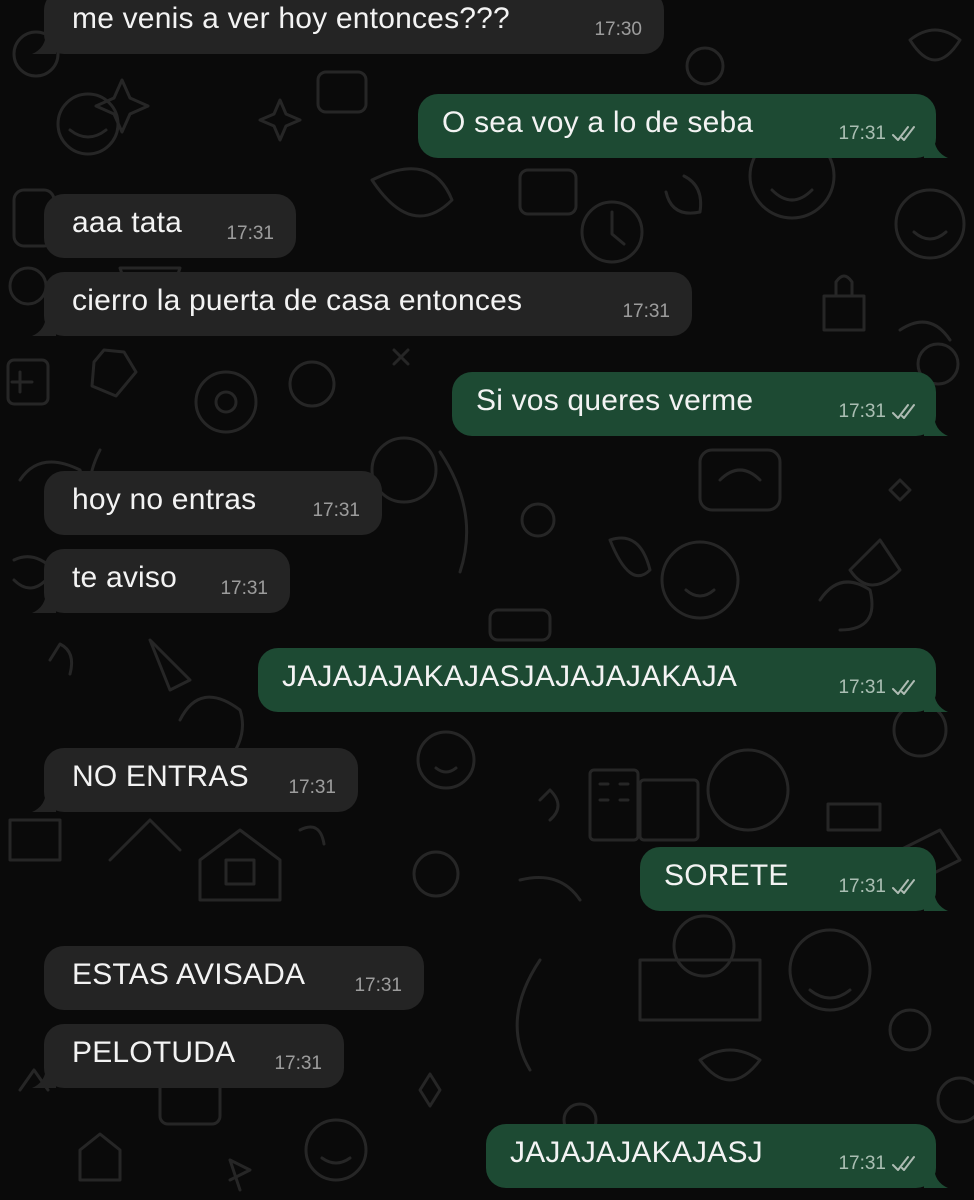  I want to click on message-text: PELOTUDA, so click(154, 1052).